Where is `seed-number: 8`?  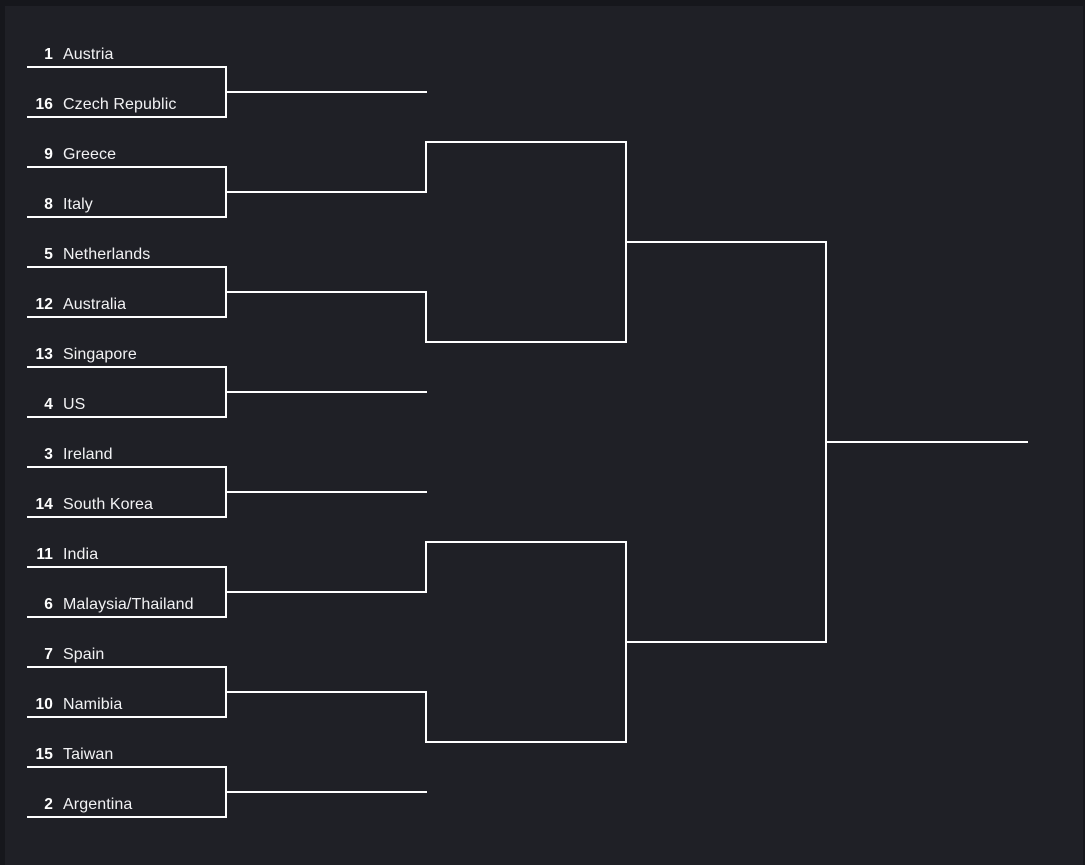
seed-number: 8 is located at coordinates (48, 204).